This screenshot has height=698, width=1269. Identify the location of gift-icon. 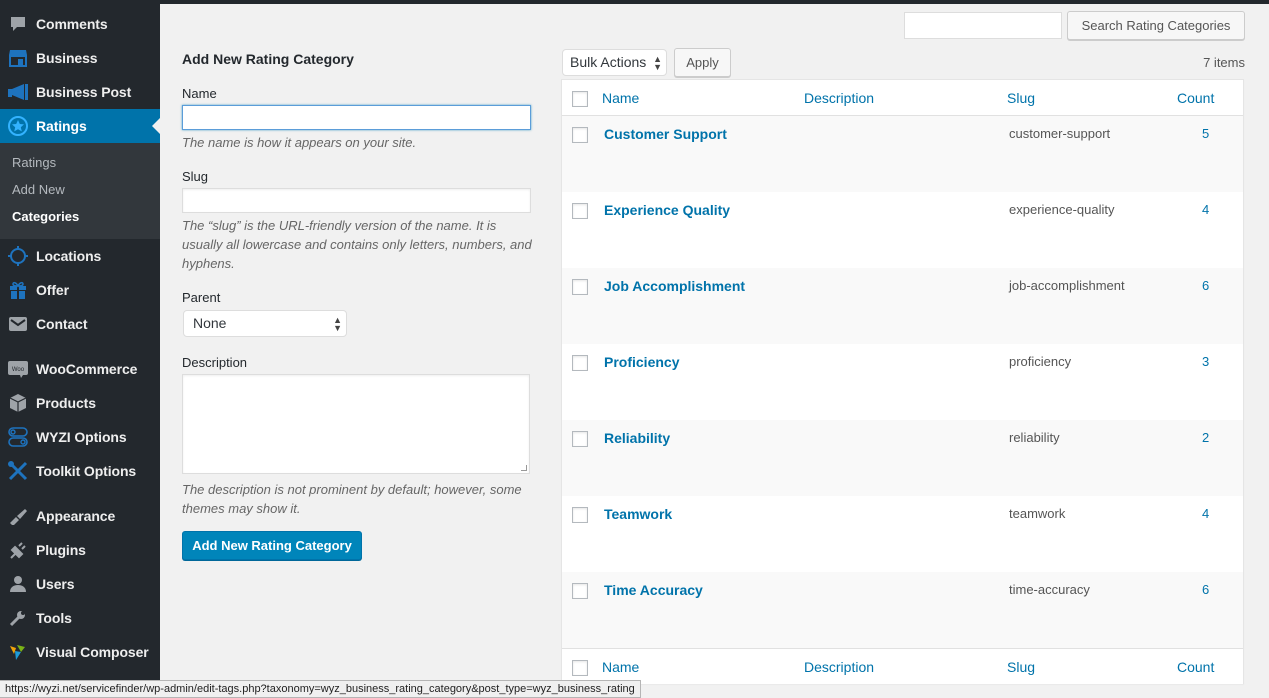
(18, 290).